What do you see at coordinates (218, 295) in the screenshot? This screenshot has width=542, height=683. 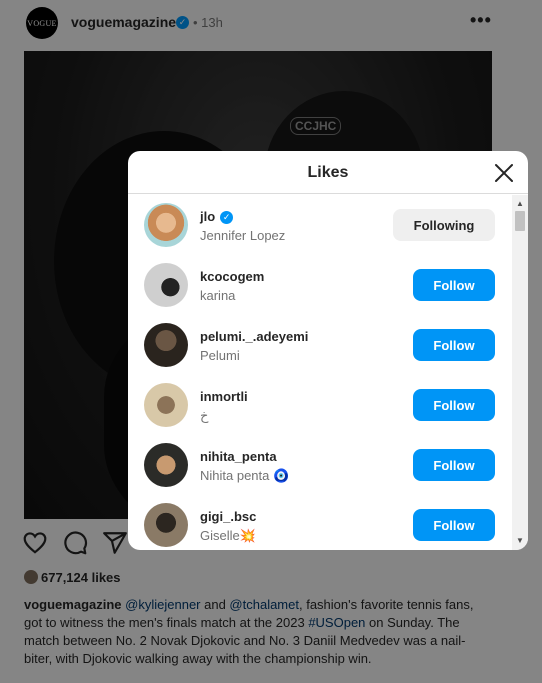 I see `user-fullname: karina` at bounding box center [218, 295].